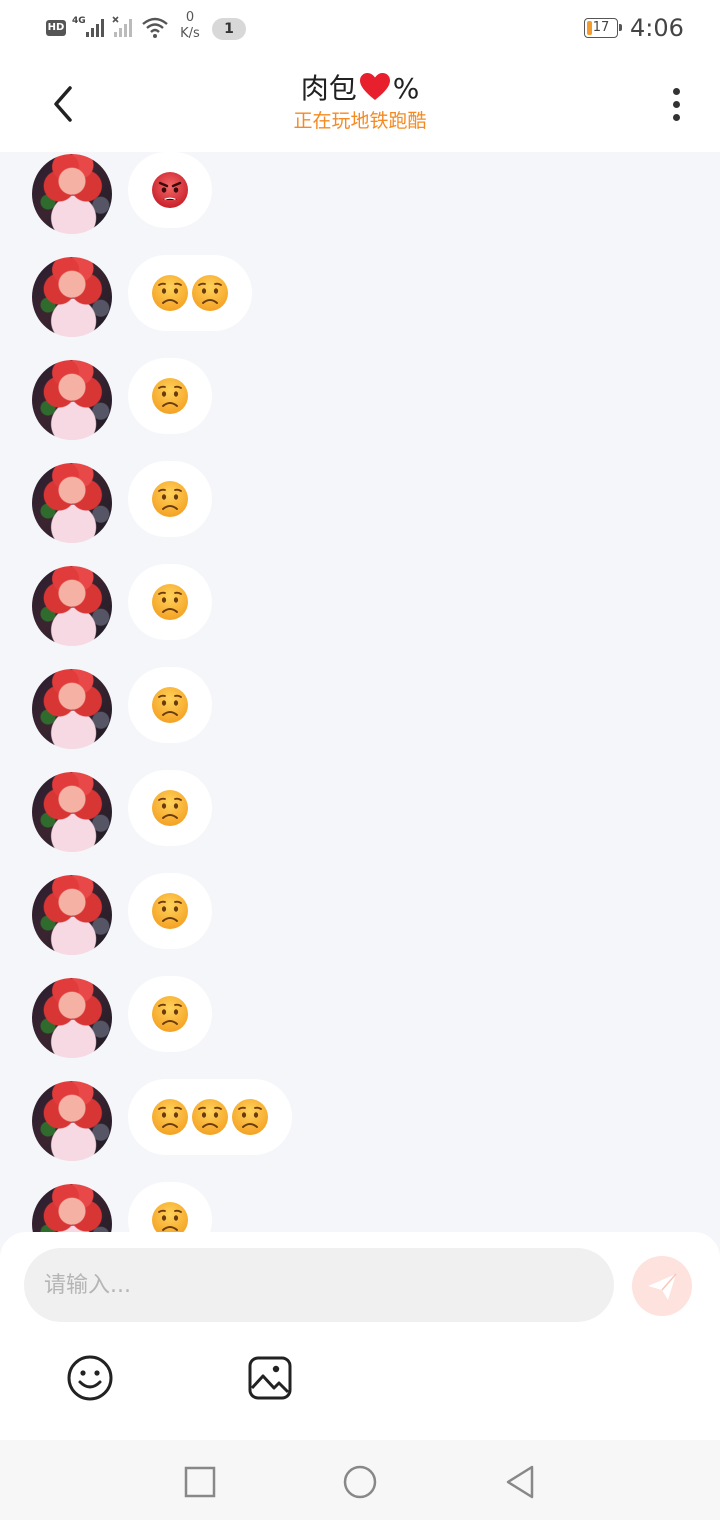 Image resolution: width=720 pixels, height=1520 pixels. I want to click on recent-apps-button, so click(200, 1482).